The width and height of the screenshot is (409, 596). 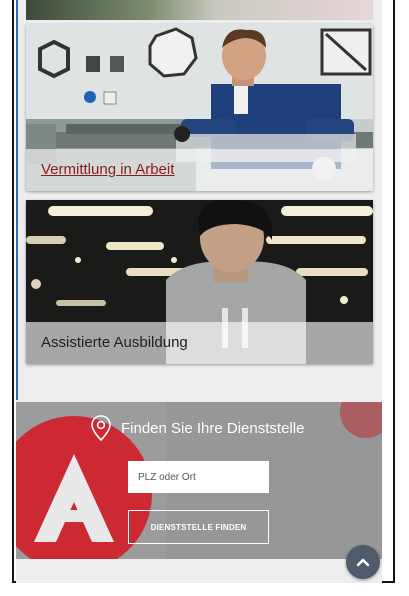 What do you see at coordinates (17, 200) in the screenshot?
I see `accent-line` at bounding box center [17, 200].